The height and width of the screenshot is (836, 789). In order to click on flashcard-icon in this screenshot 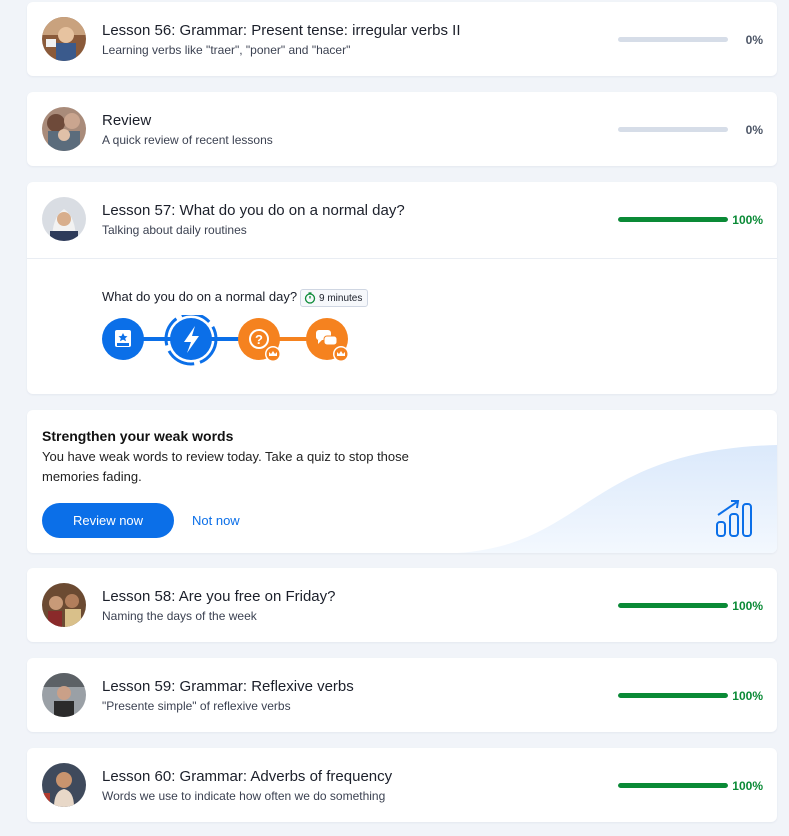, I will do `click(123, 339)`.